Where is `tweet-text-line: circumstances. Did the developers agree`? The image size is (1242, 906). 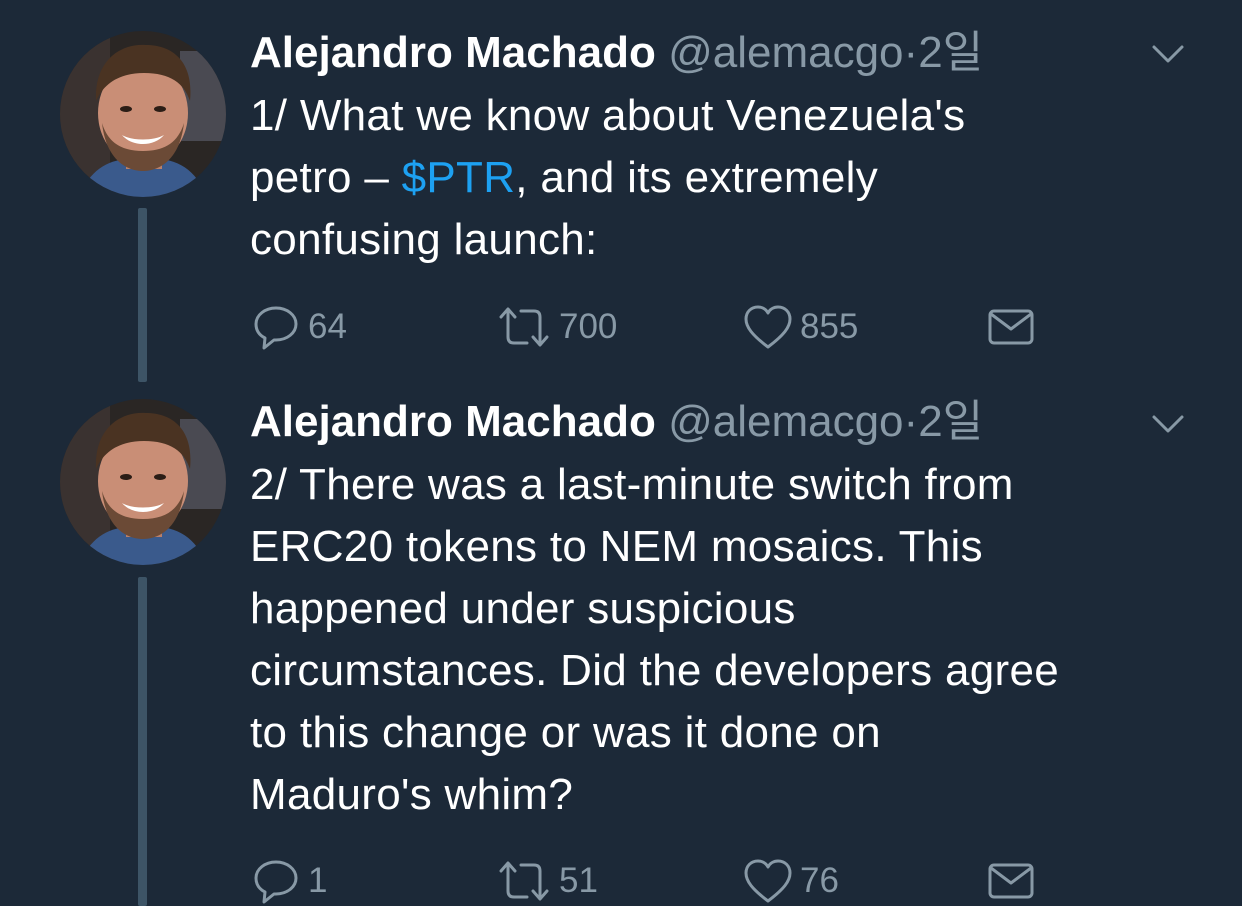 tweet-text-line: circumstances. Did the developers agree is located at coordinates (654, 670).